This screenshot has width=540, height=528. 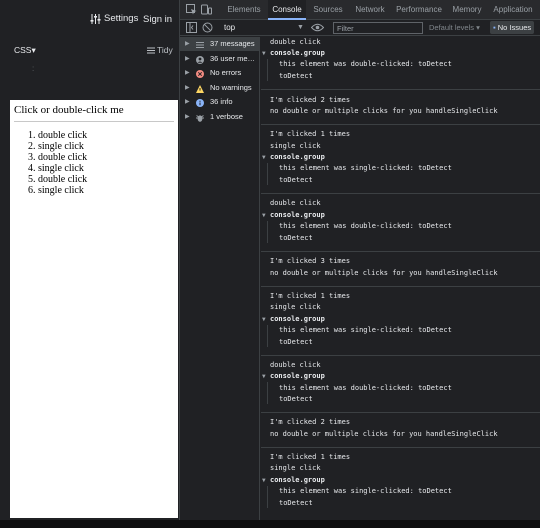 What do you see at coordinates (513, 10) in the screenshot?
I see `tab-application: Application` at bounding box center [513, 10].